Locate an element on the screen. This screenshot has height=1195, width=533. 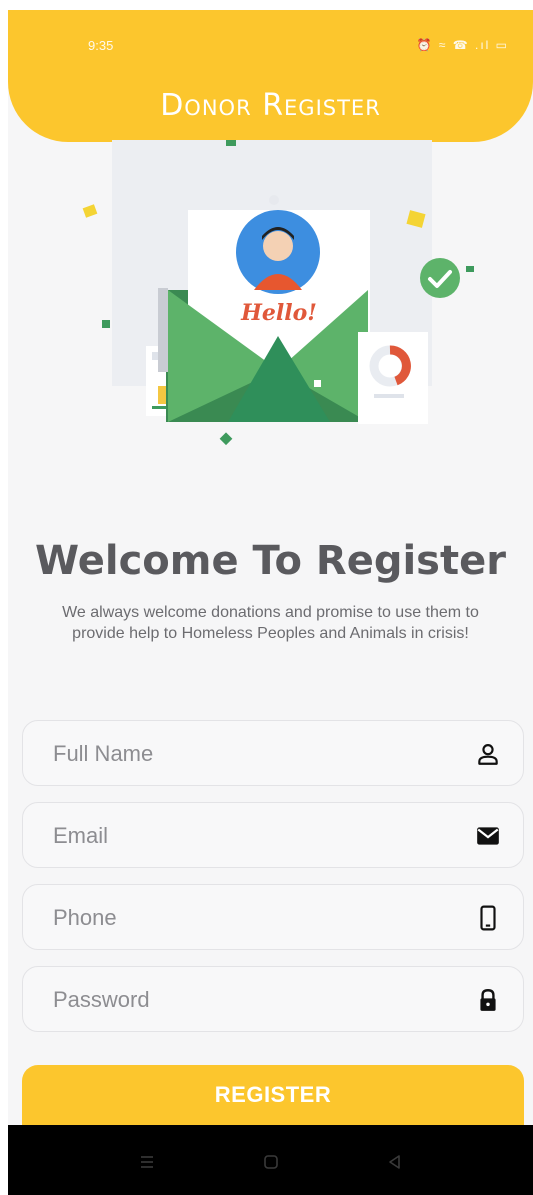
confetti-green-left is located at coordinates (106, 324).